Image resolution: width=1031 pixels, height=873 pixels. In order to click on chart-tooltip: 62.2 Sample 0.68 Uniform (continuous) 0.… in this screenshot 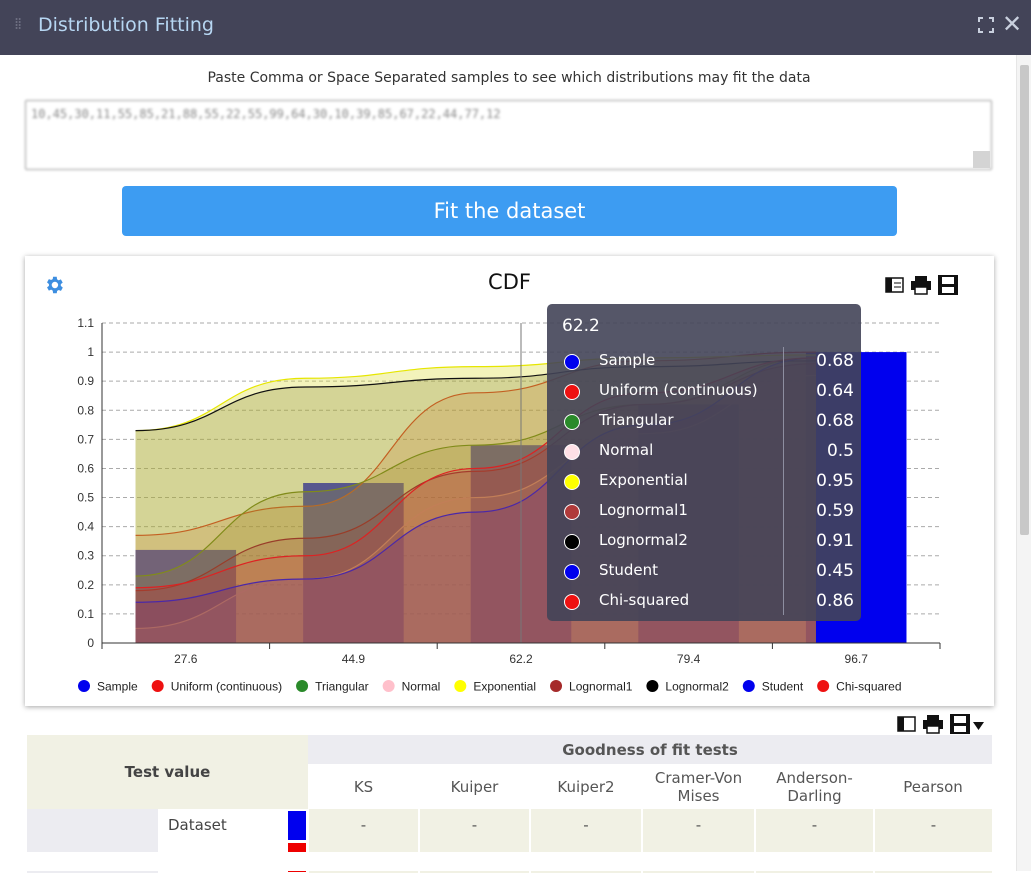, I will do `click(704, 462)`.